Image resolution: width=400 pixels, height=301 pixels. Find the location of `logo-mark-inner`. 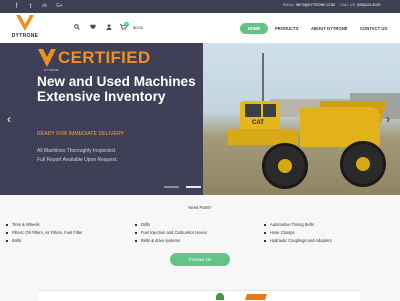

logo-mark-inner is located at coordinates (25, 19).